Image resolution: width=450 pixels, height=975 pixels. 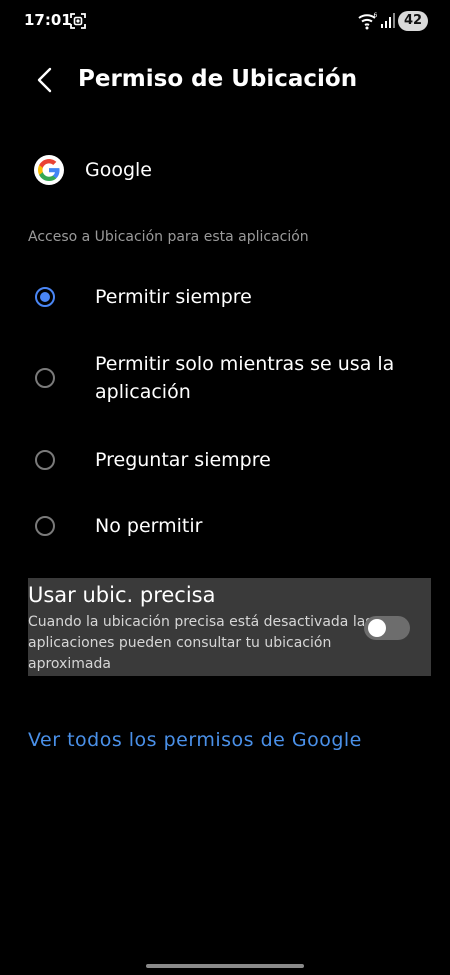 What do you see at coordinates (368, 21) in the screenshot?
I see `wifi-icon: 6` at bounding box center [368, 21].